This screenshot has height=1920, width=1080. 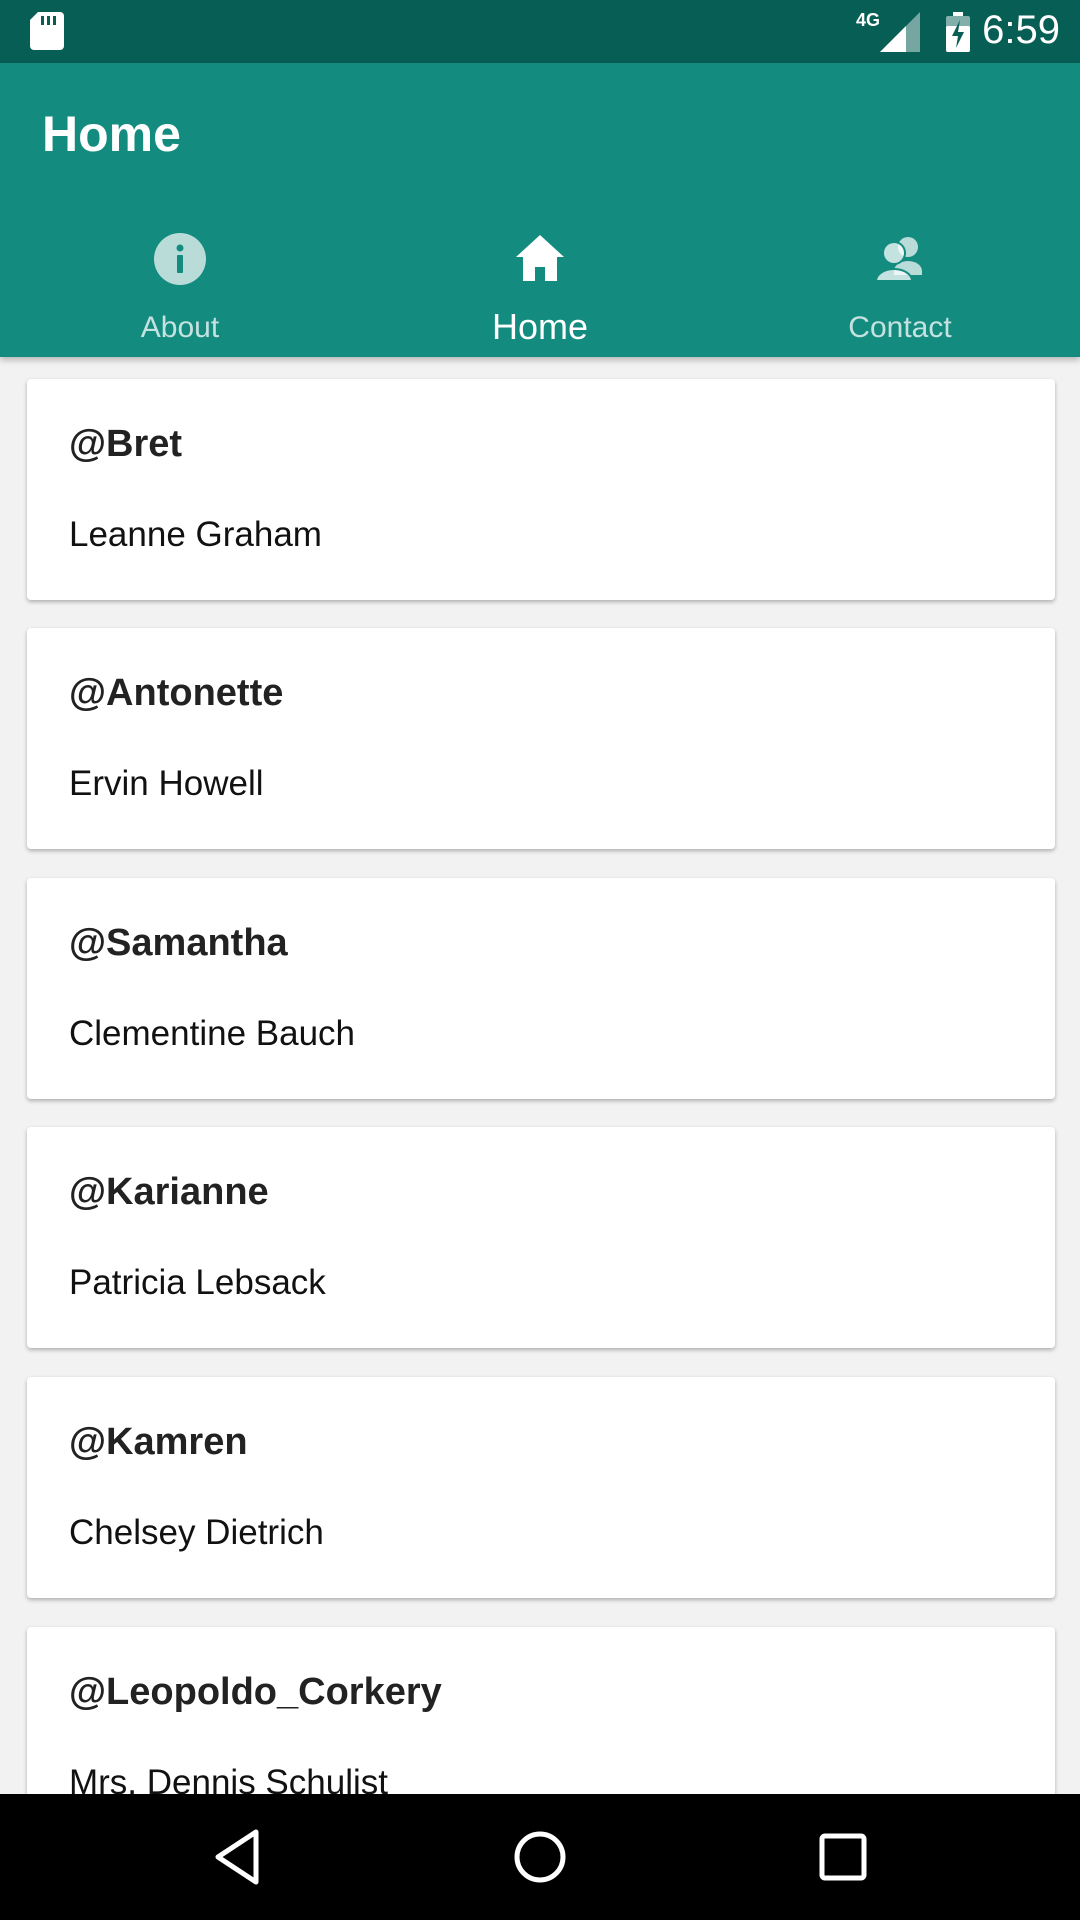 What do you see at coordinates (158, 1442) in the screenshot?
I see `user-handle: @Kamren` at bounding box center [158, 1442].